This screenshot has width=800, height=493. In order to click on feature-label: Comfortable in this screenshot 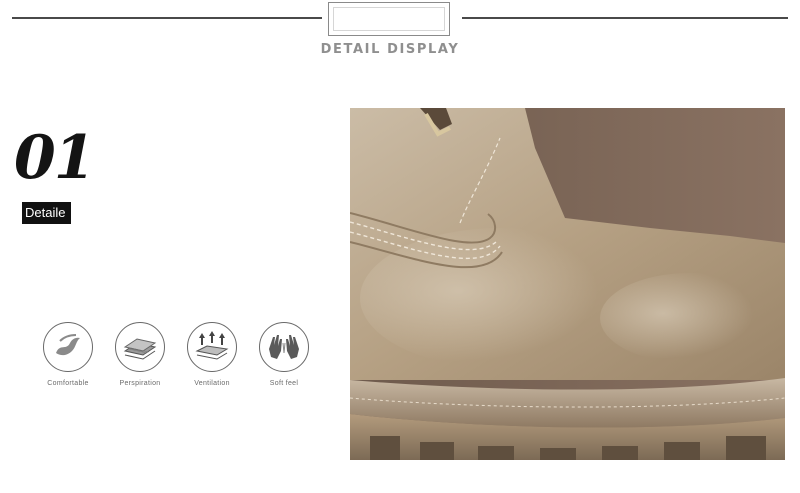, I will do `click(68, 383)`.